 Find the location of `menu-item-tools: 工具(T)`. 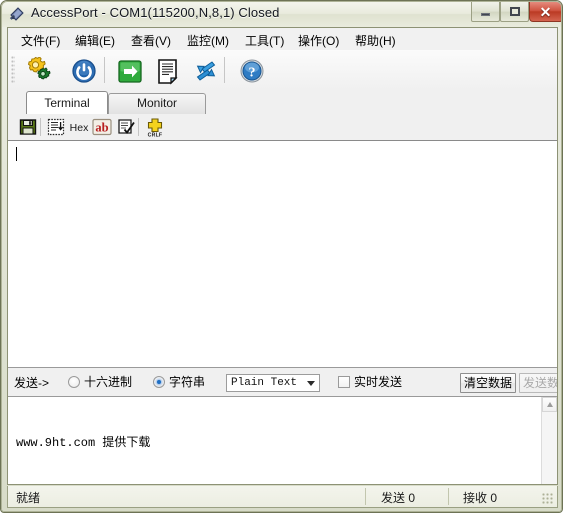

menu-item-tools: 工具(T) is located at coordinates (264, 39).